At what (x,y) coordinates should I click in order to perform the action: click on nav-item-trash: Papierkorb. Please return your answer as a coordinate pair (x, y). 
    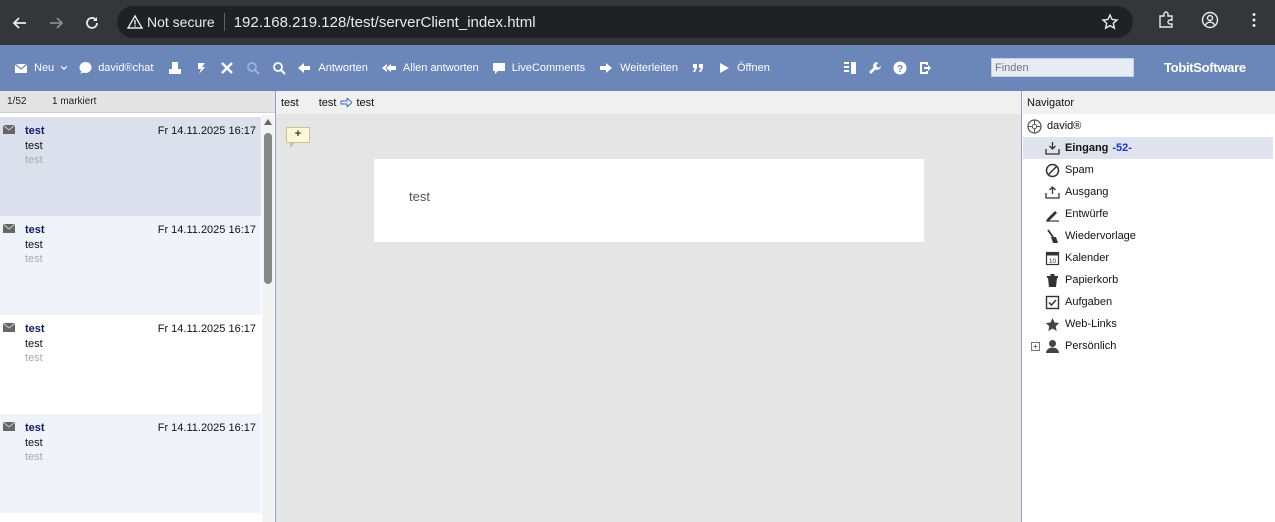
    Looking at the image, I should click on (1148, 280).